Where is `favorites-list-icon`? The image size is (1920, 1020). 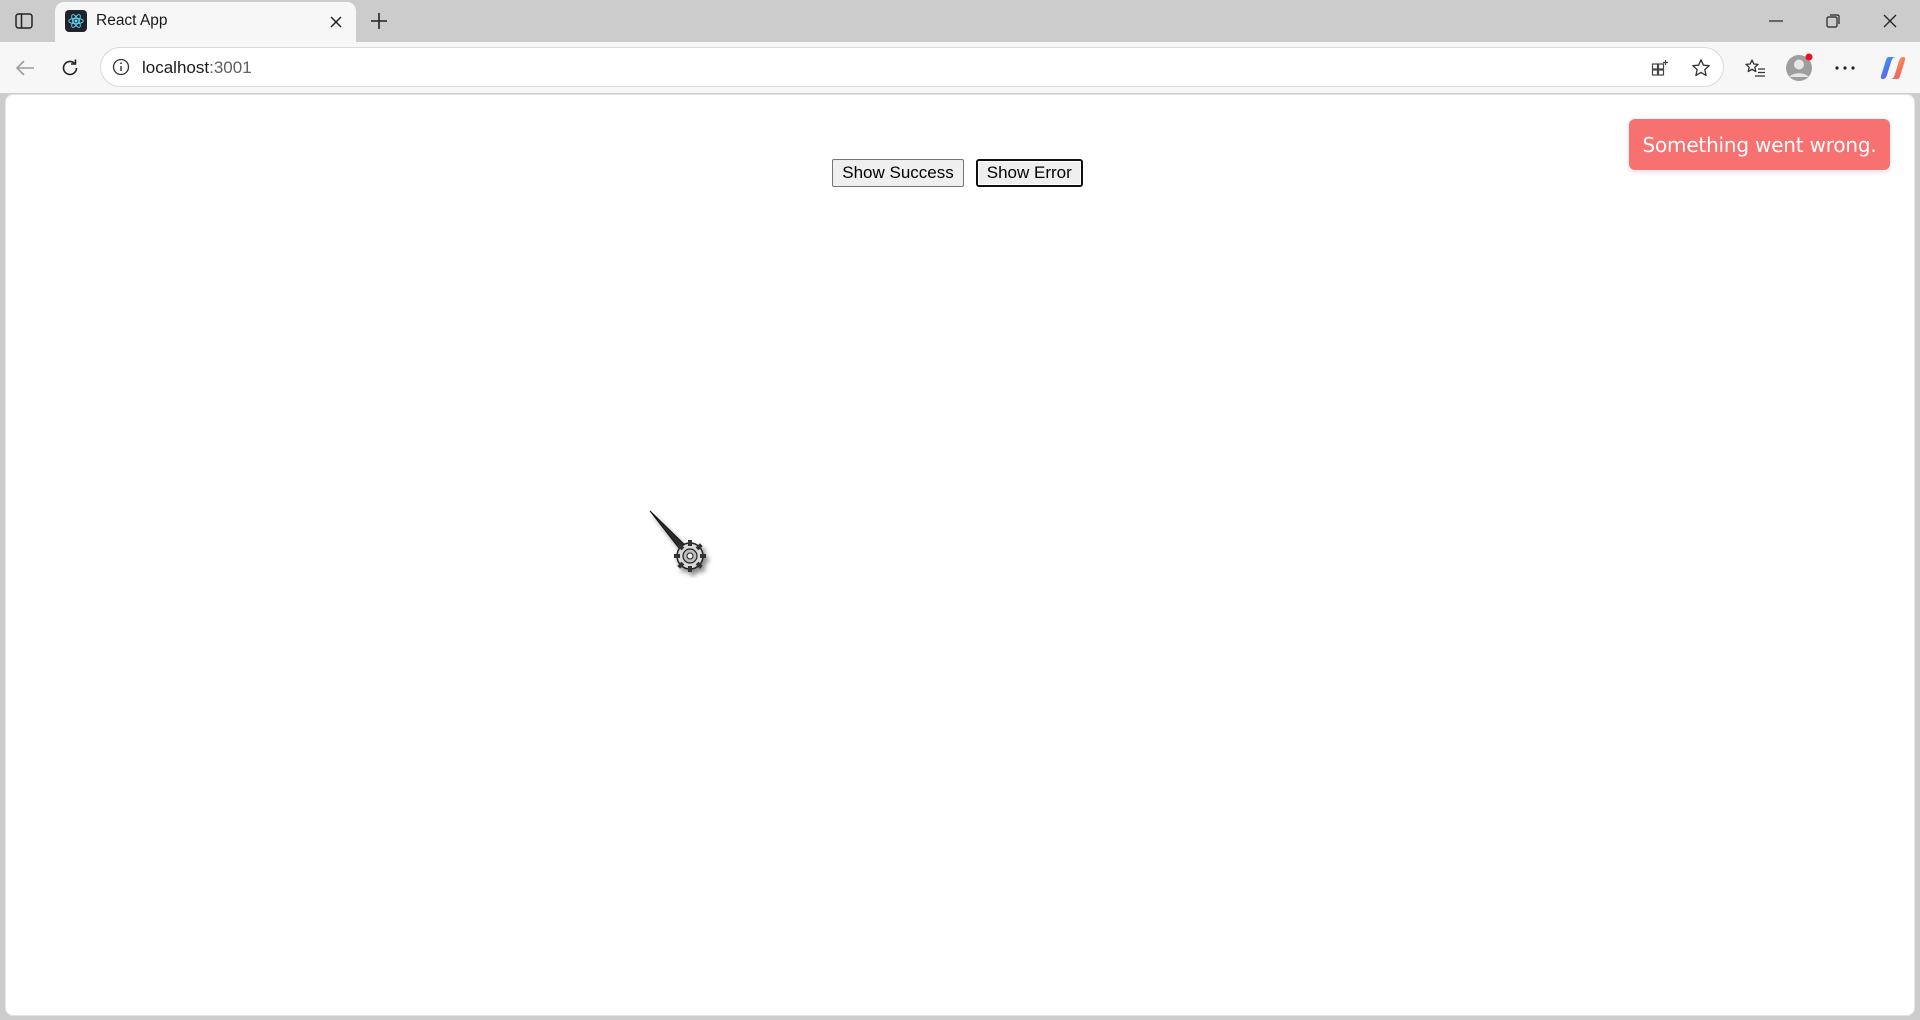 favorites-list-icon is located at coordinates (1755, 68).